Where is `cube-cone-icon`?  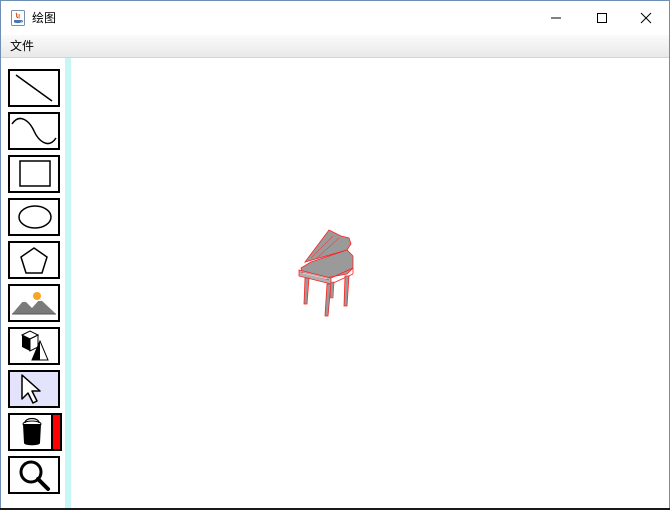
cube-cone-icon is located at coordinates (34, 345).